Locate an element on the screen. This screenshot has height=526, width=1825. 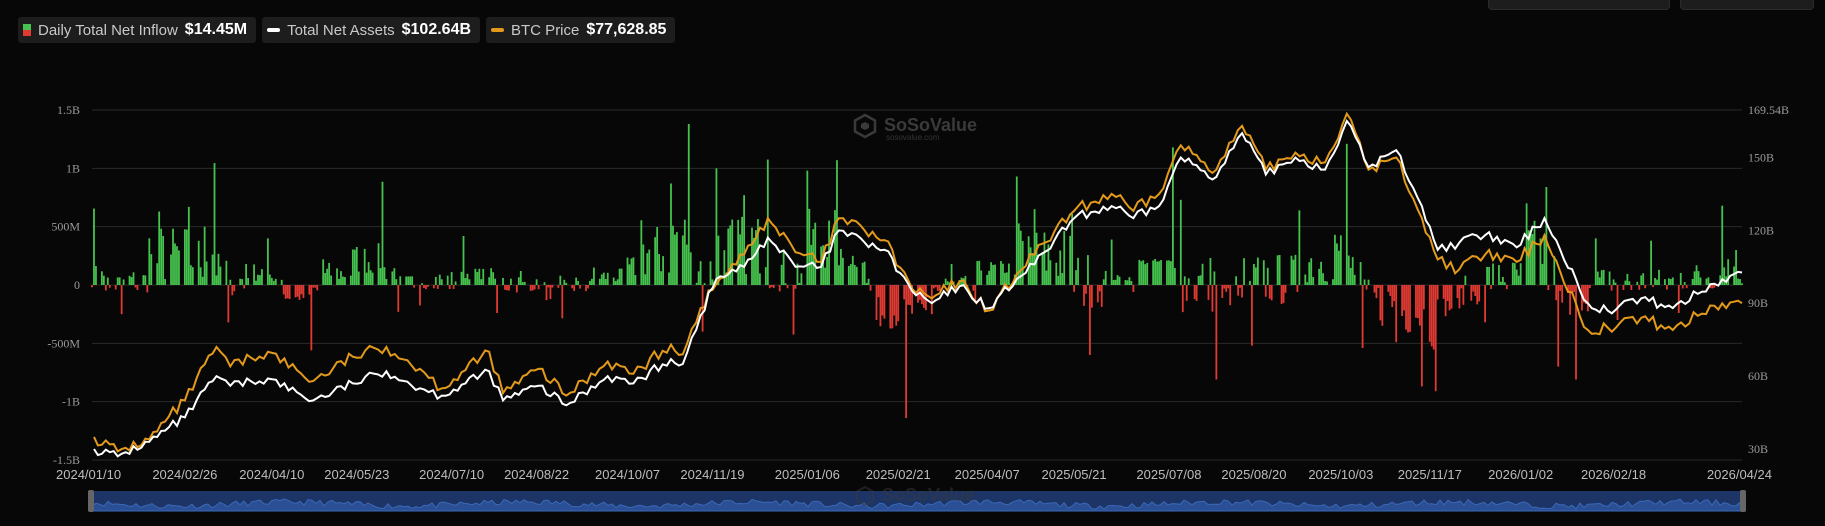
x-tick-label: 2024/11/19 is located at coordinates (712, 474).